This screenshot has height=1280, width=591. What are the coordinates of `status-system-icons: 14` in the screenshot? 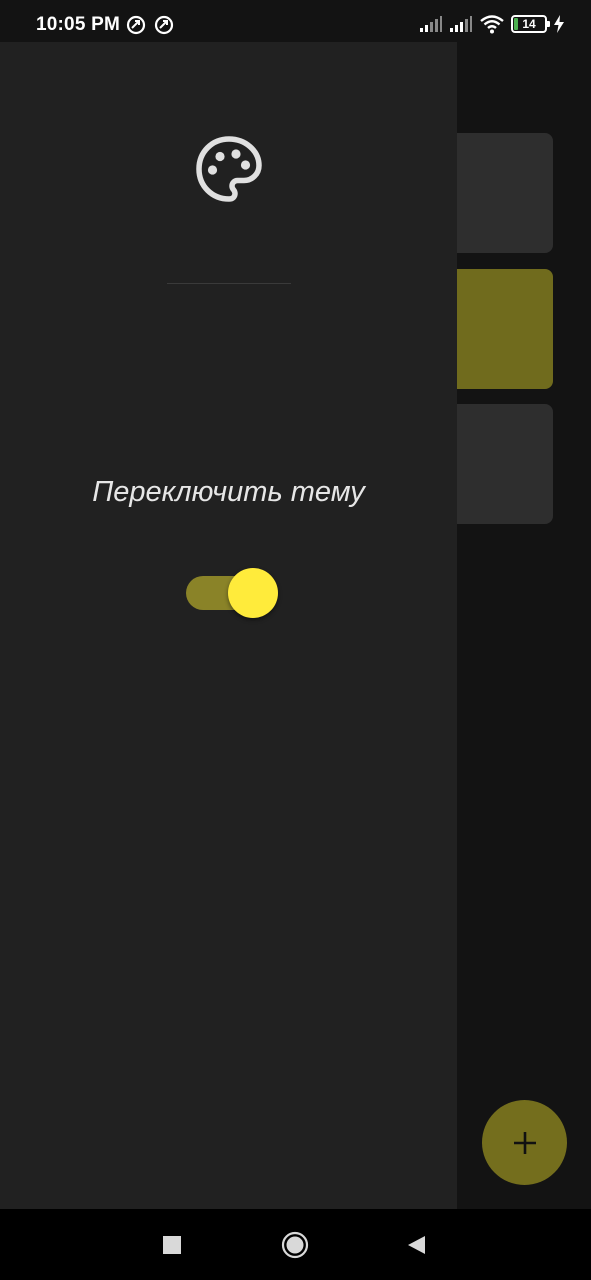 It's located at (492, 24).